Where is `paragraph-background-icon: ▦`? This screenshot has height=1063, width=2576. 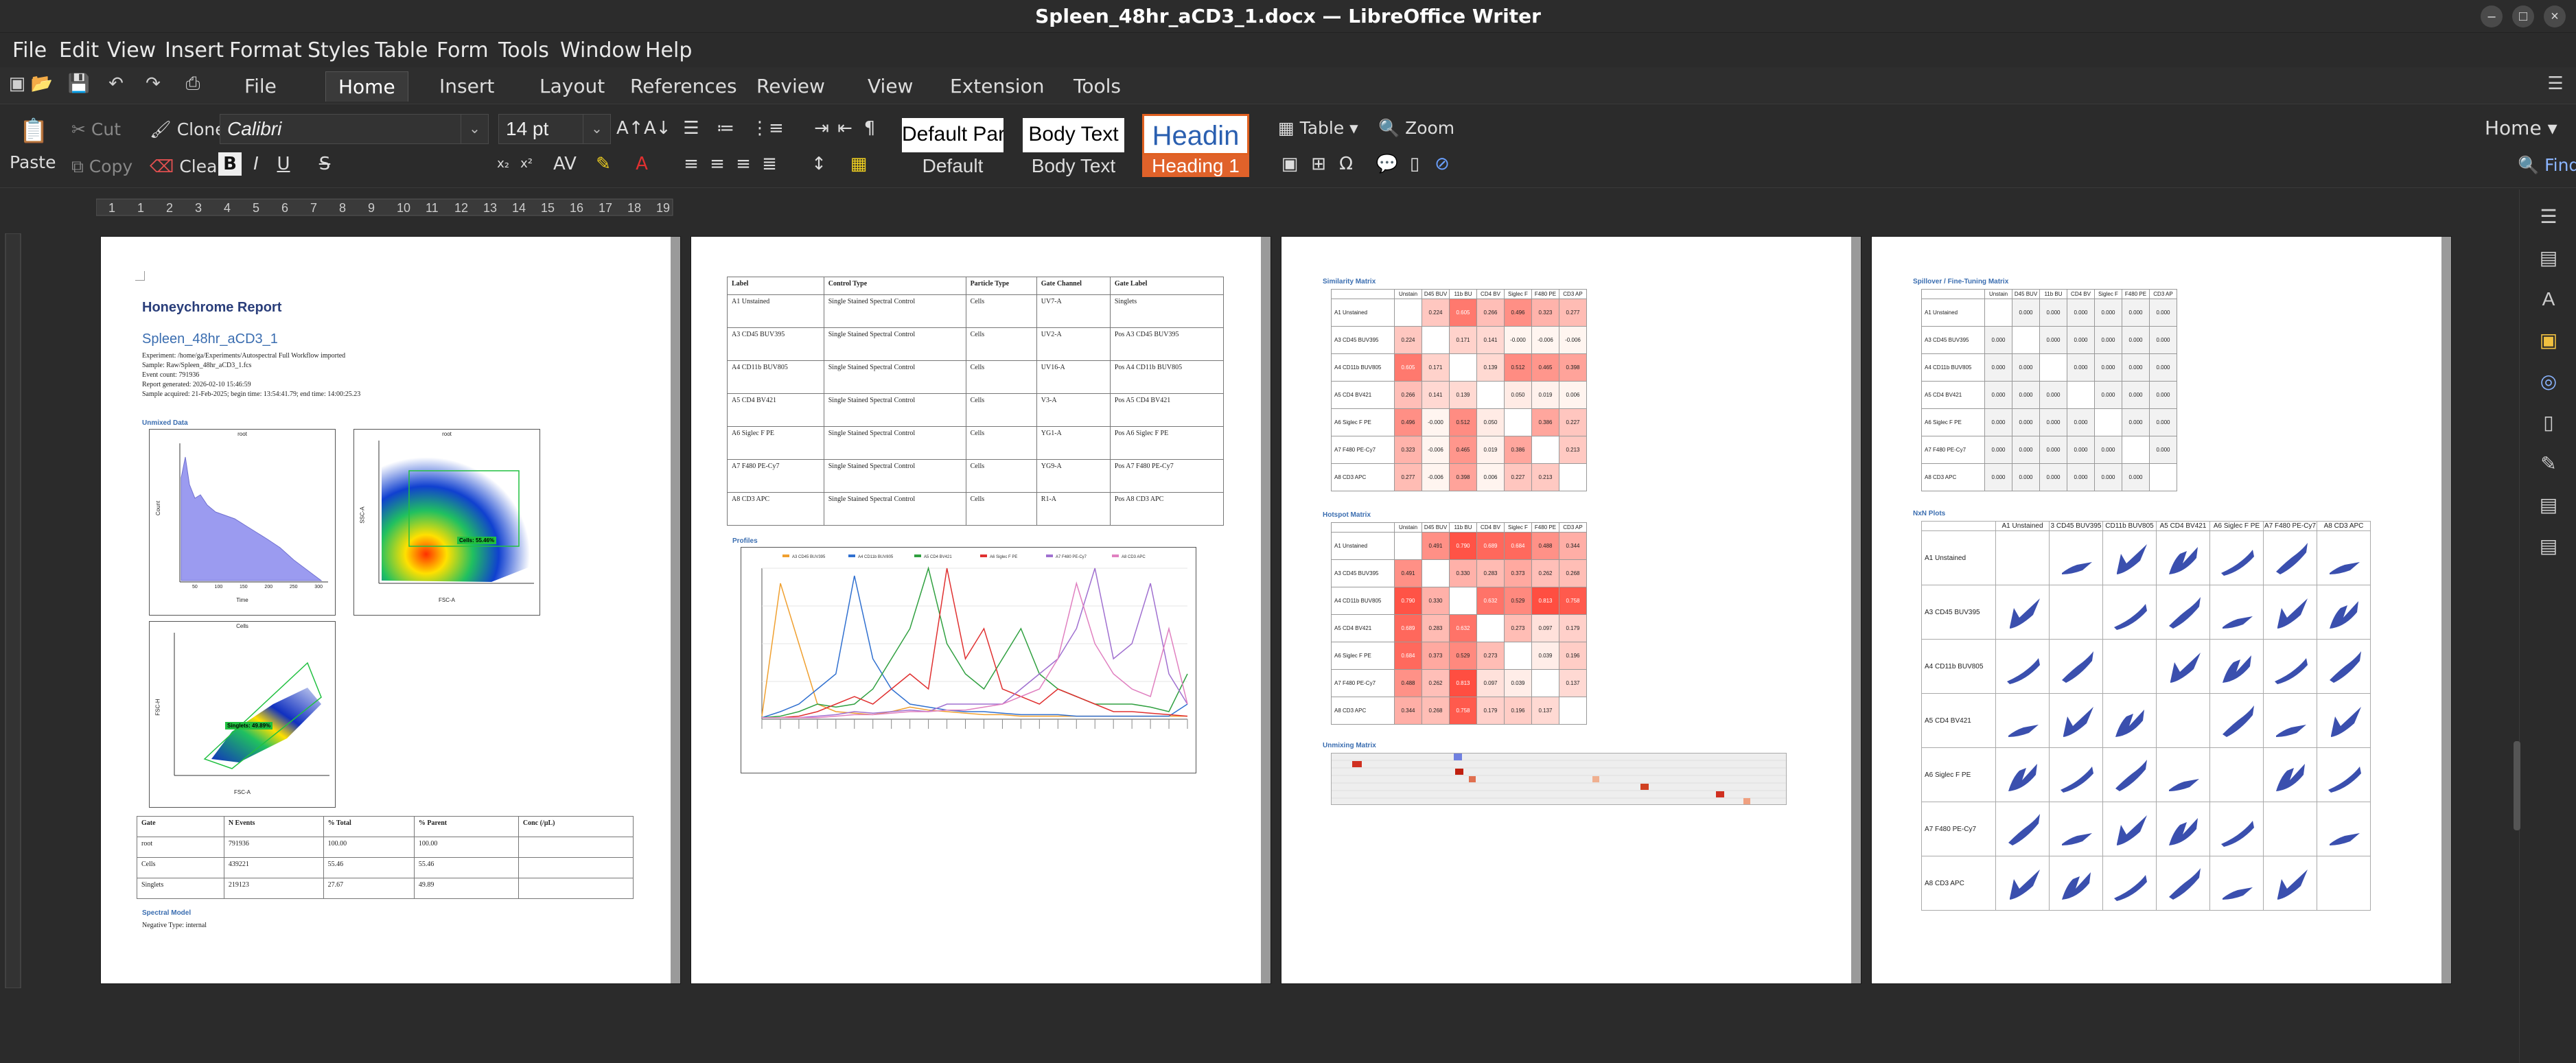
paragraph-background-icon: ▦ is located at coordinates (858, 164).